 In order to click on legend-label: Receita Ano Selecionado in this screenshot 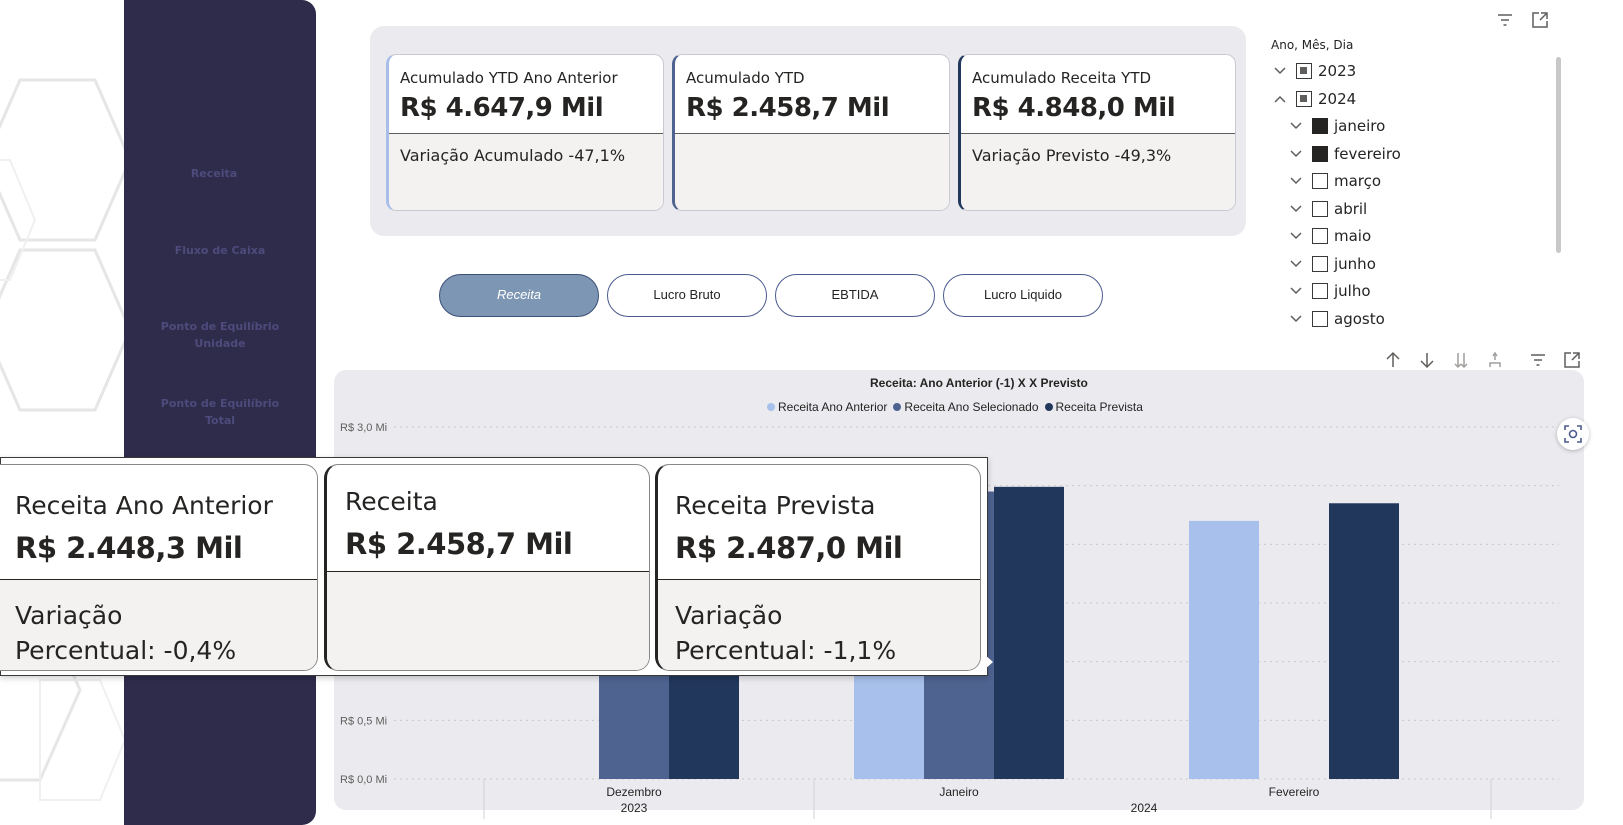, I will do `click(971, 407)`.